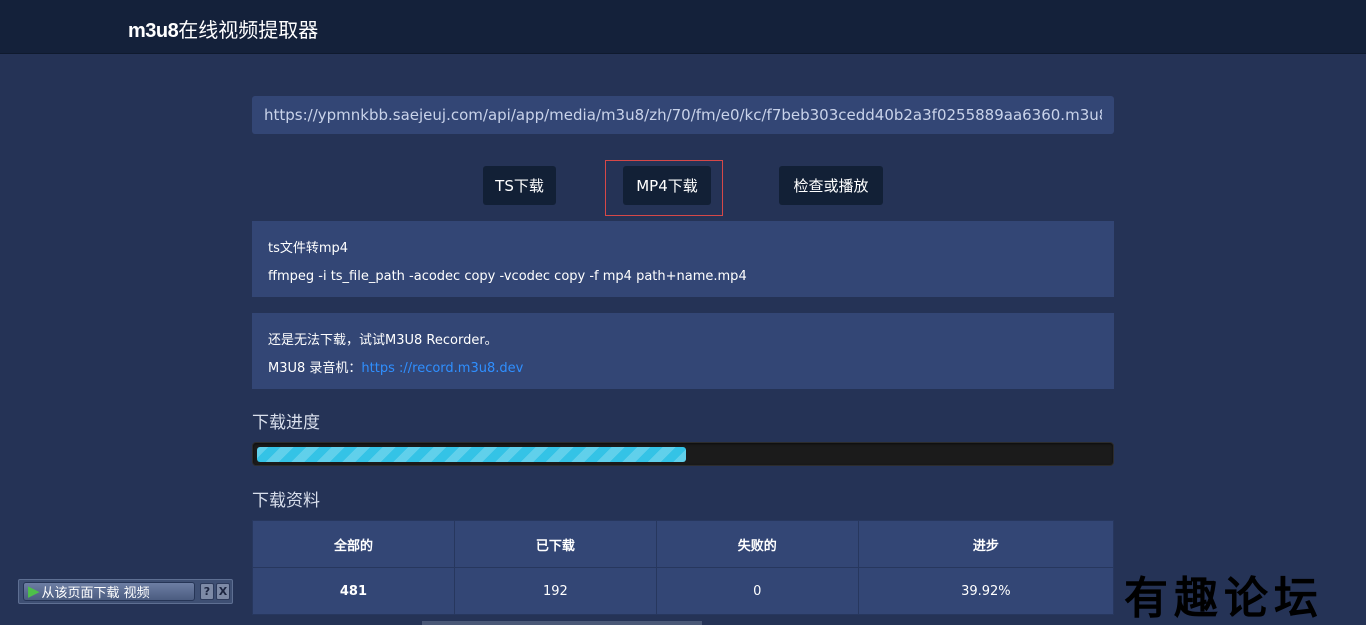 The width and height of the screenshot is (1366, 625). I want to click on top-navbar: m3u8在线视频提取器, so click(683, 27).